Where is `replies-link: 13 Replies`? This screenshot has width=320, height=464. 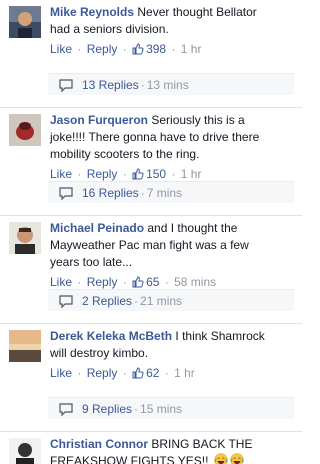 replies-link: 13 Replies is located at coordinates (110, 85).